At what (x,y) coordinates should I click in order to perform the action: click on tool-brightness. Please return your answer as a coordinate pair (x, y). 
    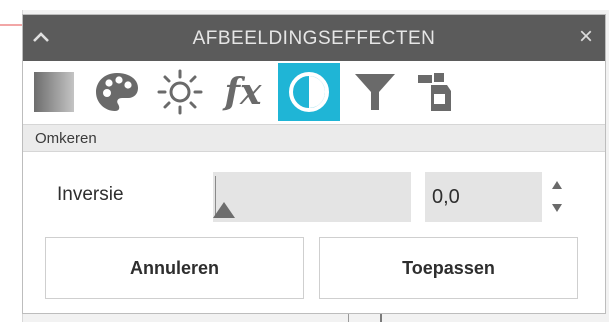
    Looking at the image, I should click on (180, 92).